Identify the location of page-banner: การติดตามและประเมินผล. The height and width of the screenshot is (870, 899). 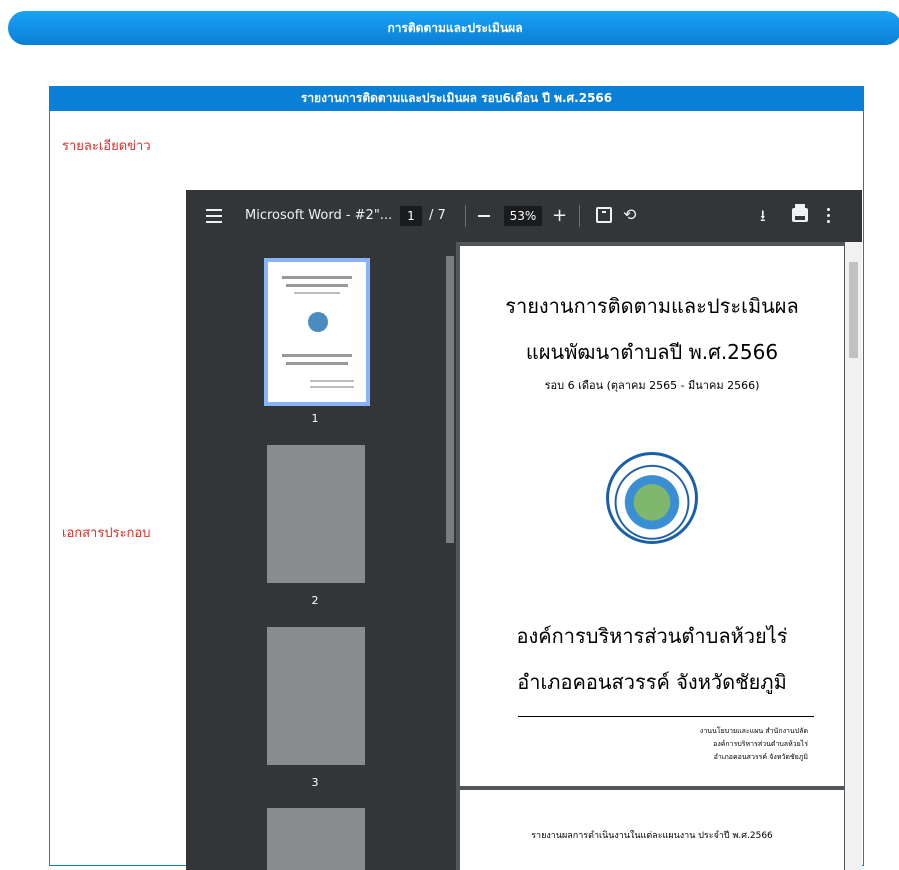
(453, 28).